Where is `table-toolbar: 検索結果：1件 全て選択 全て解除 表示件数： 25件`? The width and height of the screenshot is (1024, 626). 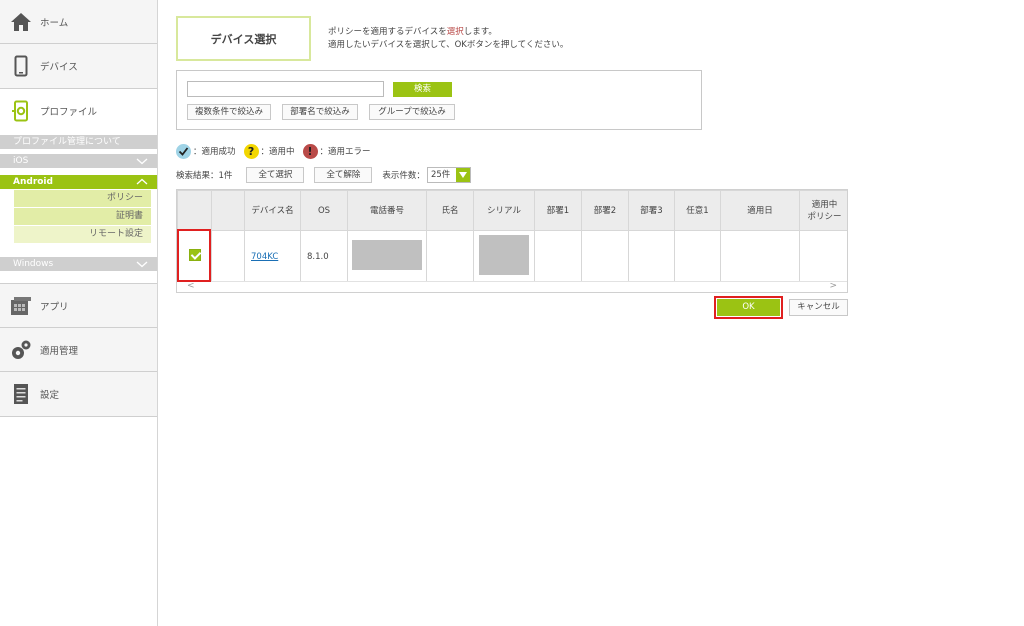 table-toolbar: 検索結果：1件 全て選択 全て解除 表示件数： 25件 is located at coordinates (324, 174).